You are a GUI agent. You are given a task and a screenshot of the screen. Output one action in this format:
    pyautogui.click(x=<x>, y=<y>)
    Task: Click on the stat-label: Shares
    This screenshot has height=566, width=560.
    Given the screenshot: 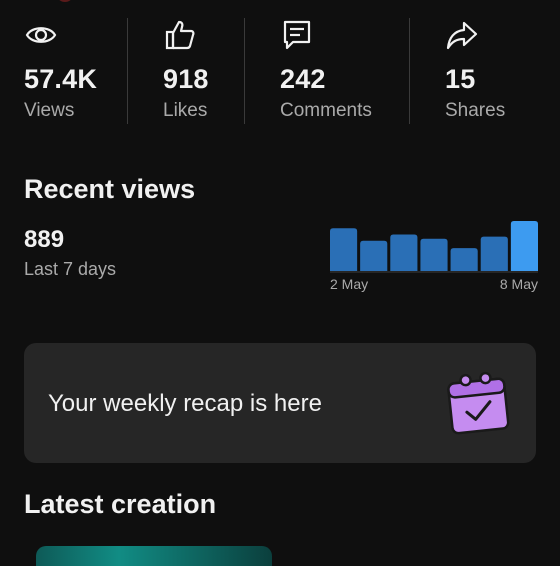 What is the action you would take?
    pyautogui.click(x=475, y=110)
    